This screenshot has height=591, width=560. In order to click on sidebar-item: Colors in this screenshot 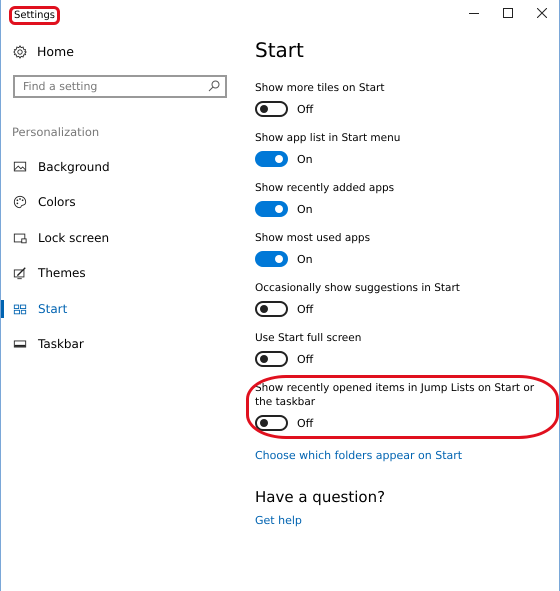, I will do `click(121, 202)`.